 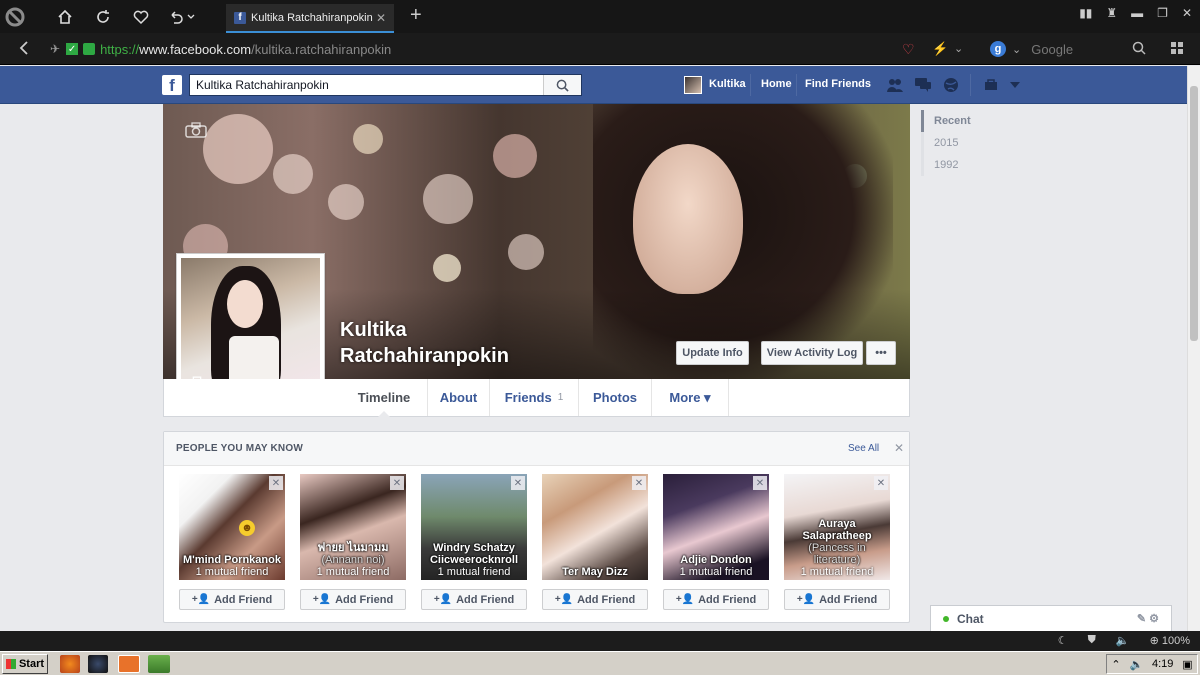 I want to click on page-scrollbar, so click(x=1193, y=348).